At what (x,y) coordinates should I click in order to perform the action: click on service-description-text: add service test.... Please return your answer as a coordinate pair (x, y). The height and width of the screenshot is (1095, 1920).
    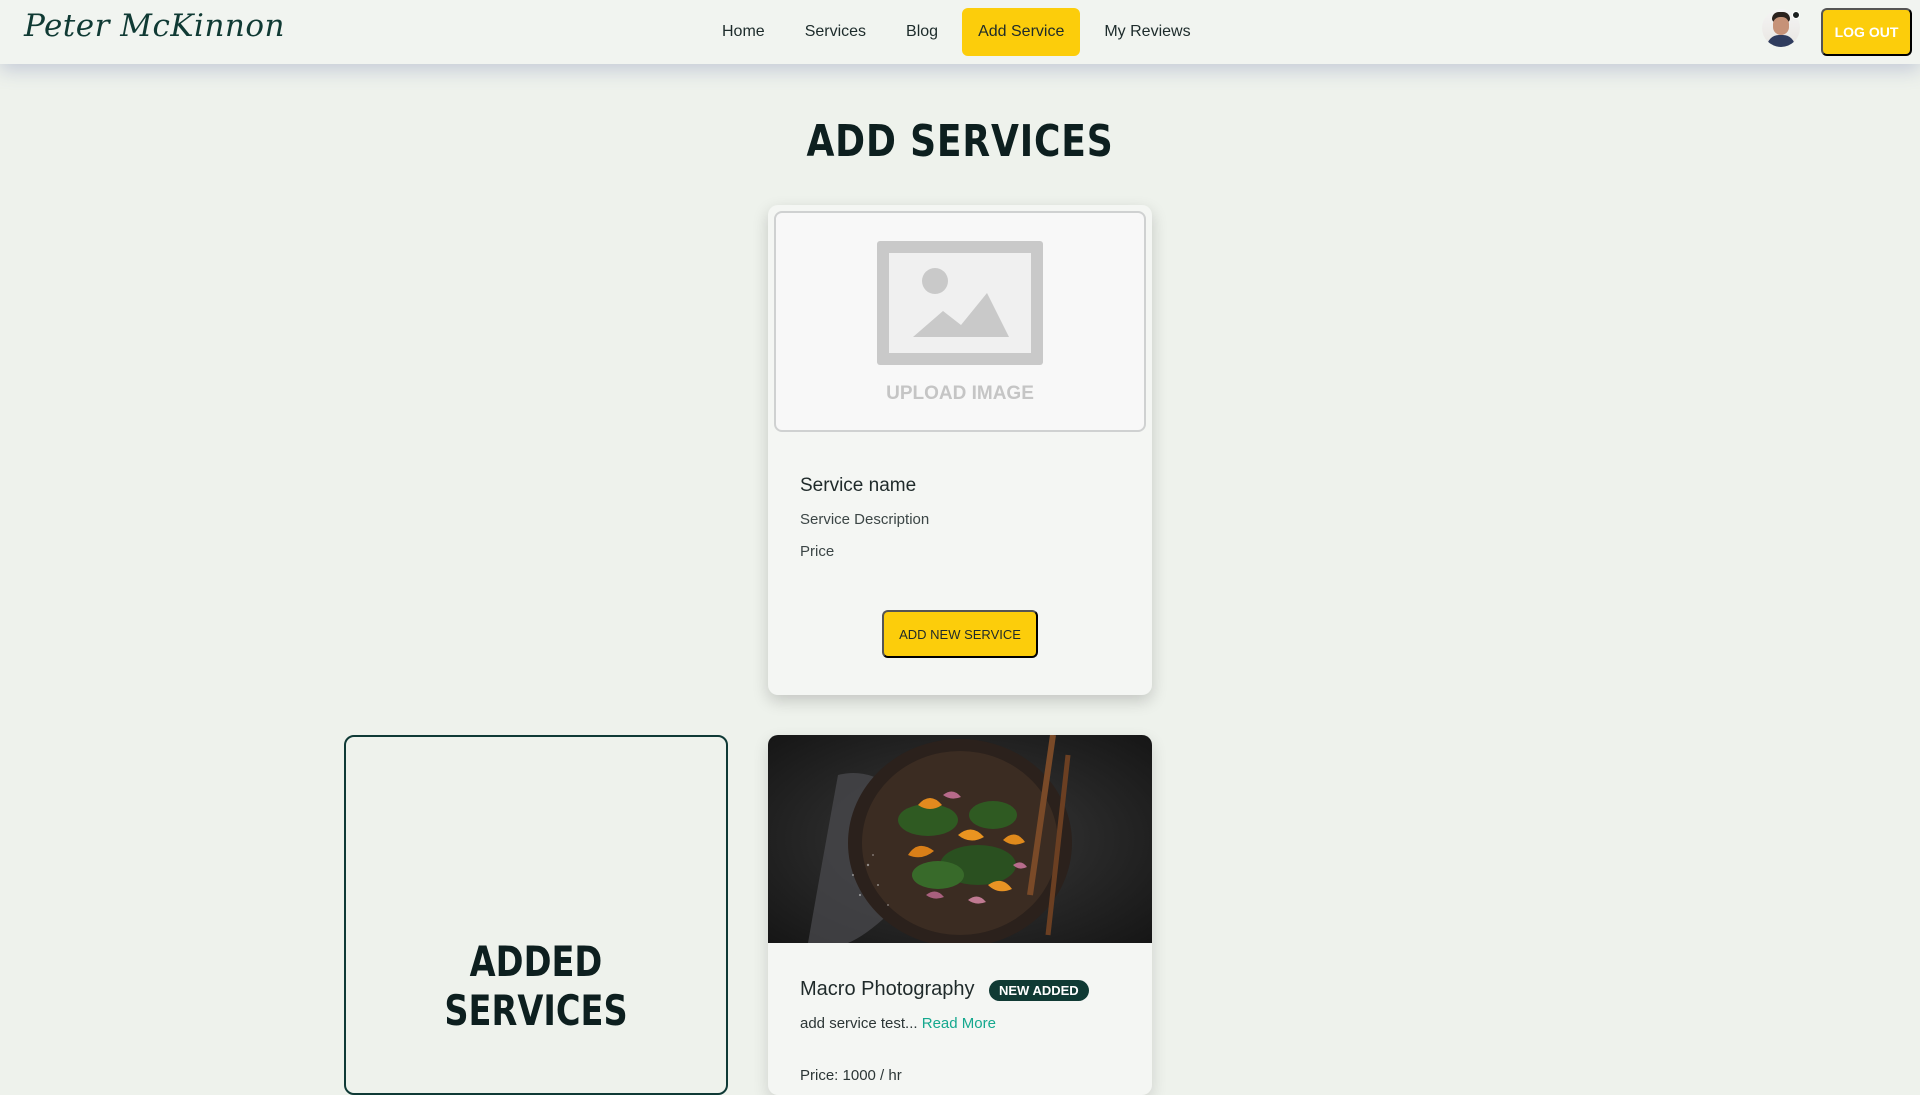
    Looking at the image, I should click on (859, 1023).